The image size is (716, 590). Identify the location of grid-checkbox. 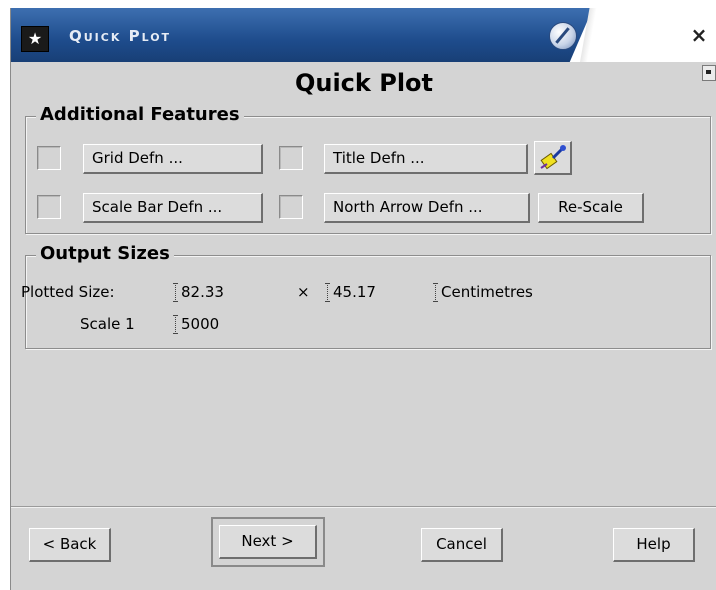
(49, 158).